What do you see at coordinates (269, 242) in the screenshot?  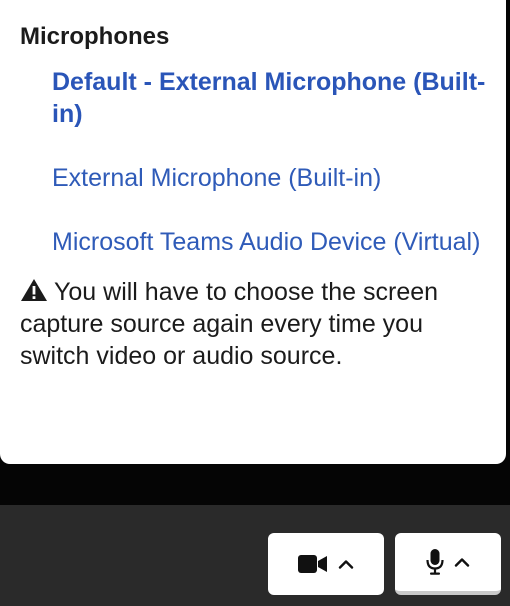 I see `microphone-option-teams-audio: Microsoft Teams Audio Device (Virtual)` at bounding box center [269, 242].